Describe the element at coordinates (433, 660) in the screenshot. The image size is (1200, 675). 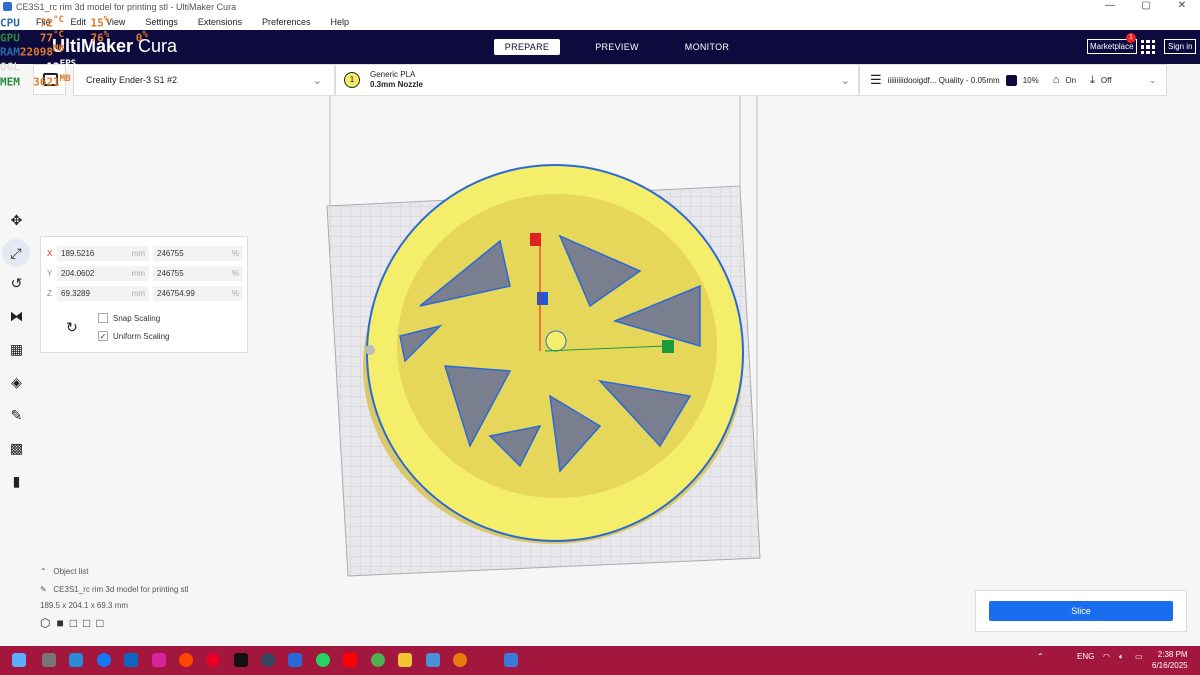
I see `notepad-icon` at that location.